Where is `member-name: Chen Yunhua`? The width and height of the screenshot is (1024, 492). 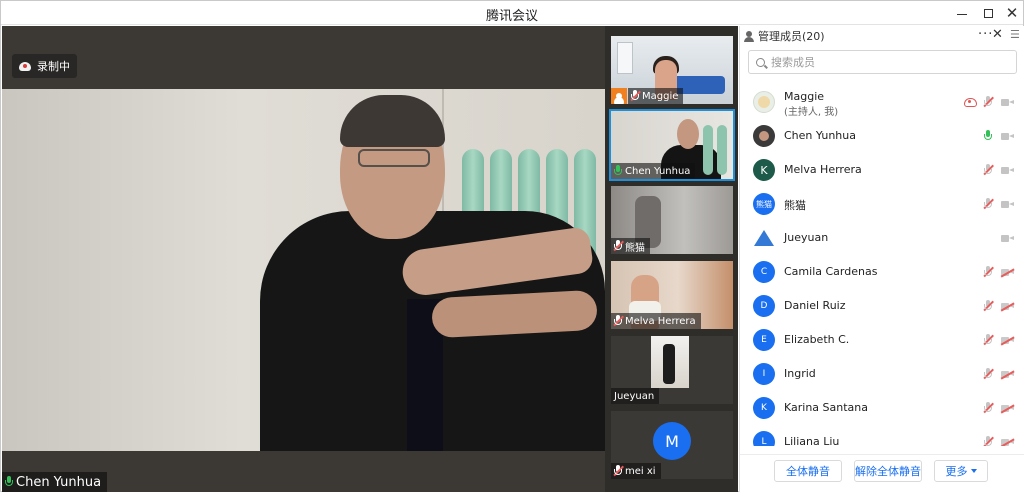 member-name: Chen Yunhua is located at coordinates (820, 135).